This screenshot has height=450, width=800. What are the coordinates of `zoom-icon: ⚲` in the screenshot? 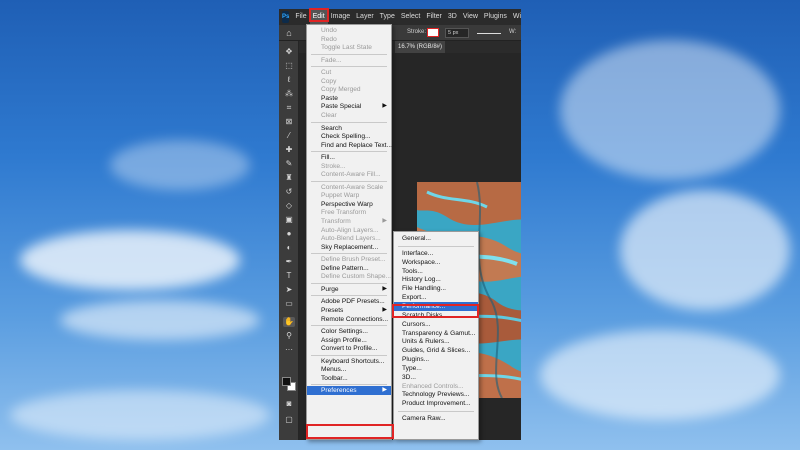 It's located at (289, 336).